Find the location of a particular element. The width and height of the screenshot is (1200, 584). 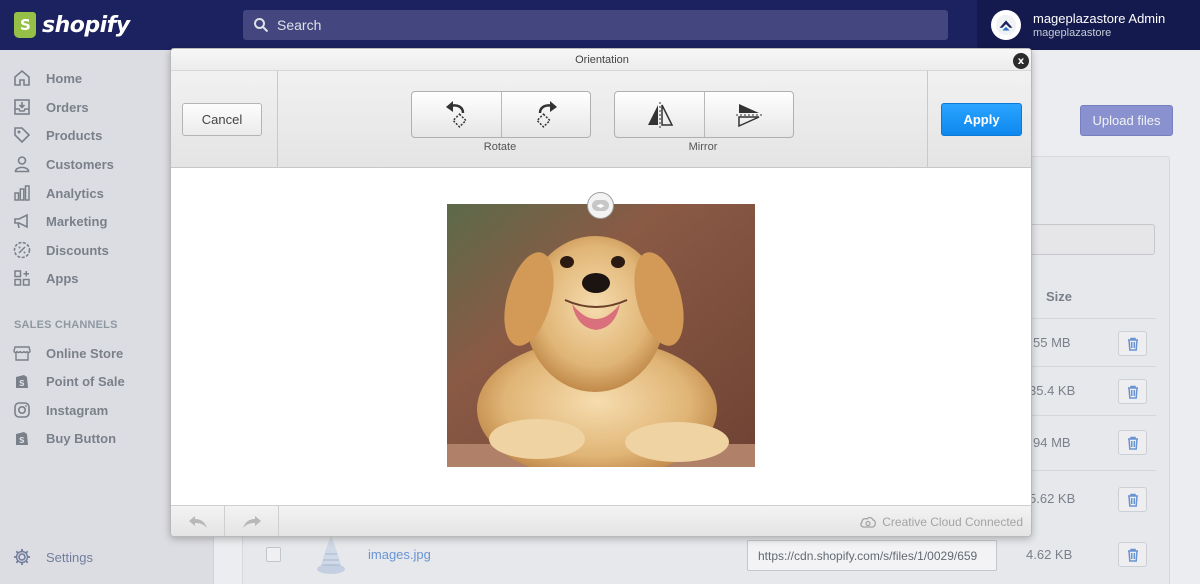

rotate-left-icon is located at coordinates (456, 114).